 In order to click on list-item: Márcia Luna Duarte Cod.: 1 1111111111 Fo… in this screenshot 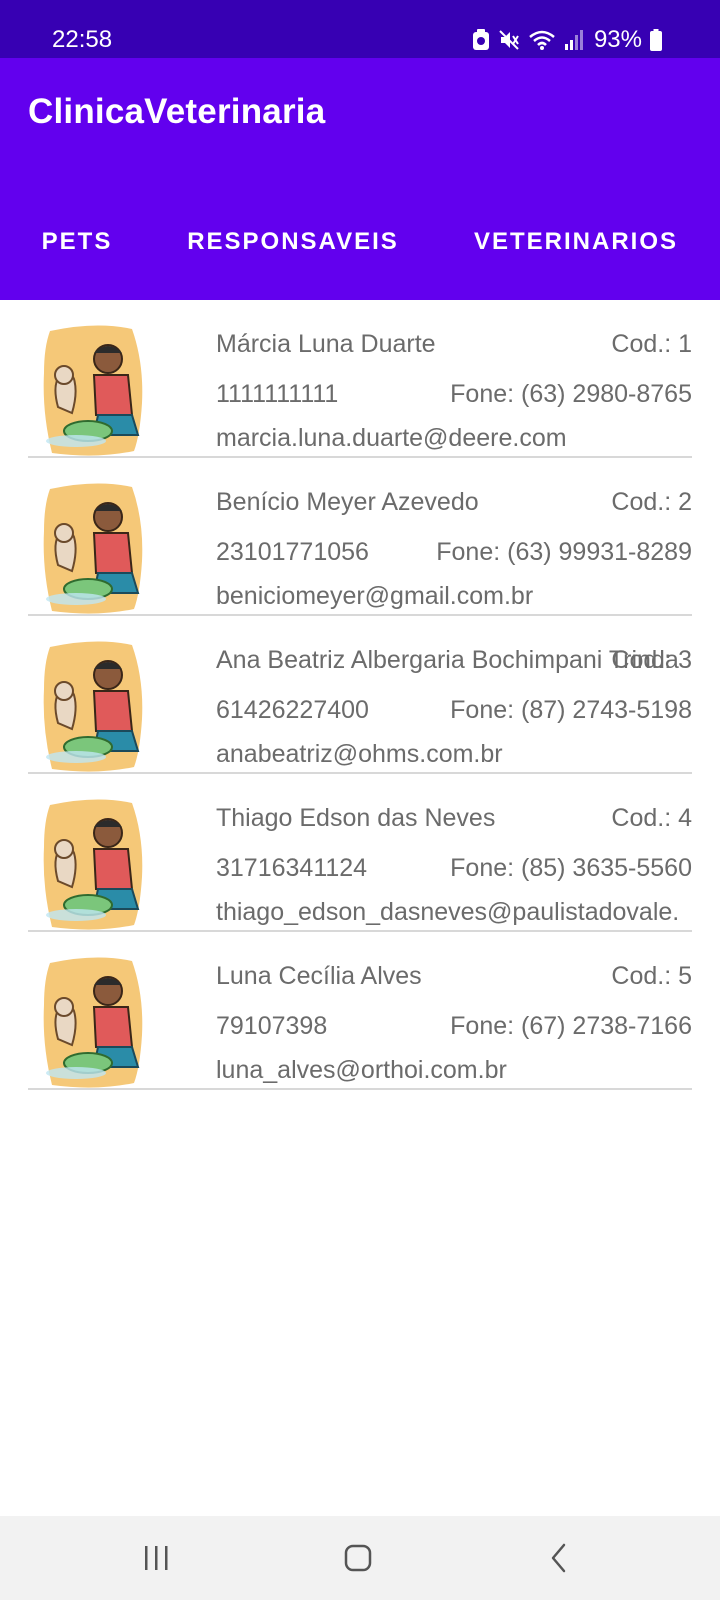, I will do `click(360, 379)`.